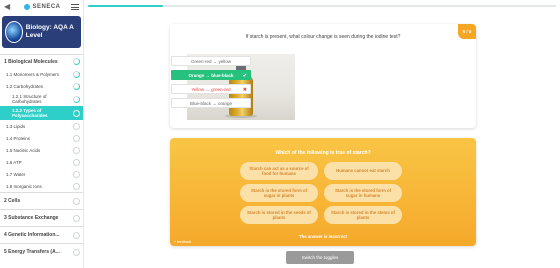 The height and width of the screenshot is (268, 560). Describe the element at coordinates (211, 103) in the screenshot. I see `answer-option: Blue-black → orange` at that location.